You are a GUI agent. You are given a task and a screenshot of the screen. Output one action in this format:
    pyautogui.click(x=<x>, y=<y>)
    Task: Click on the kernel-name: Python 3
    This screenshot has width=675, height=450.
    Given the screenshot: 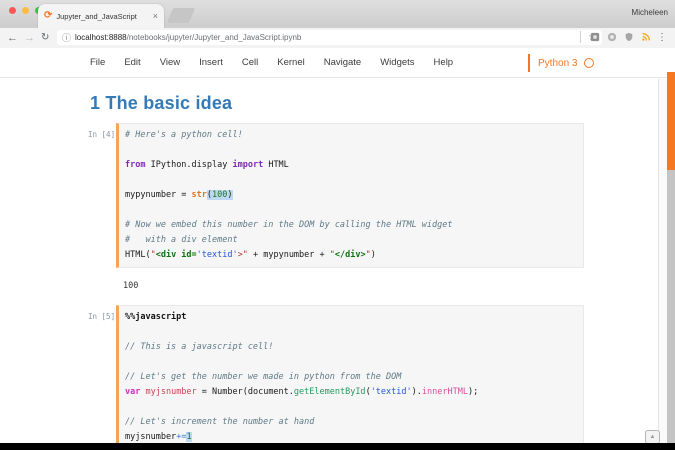 What is the action you would take?
    pyautogui.click(x=558, y=63)
    